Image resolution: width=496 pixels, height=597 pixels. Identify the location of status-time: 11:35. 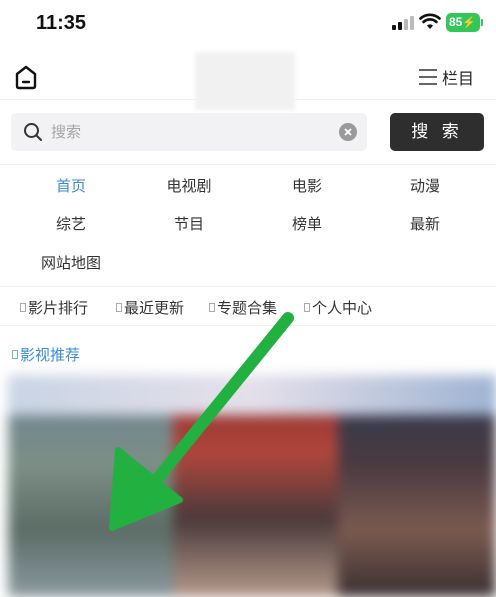
(61, 23).